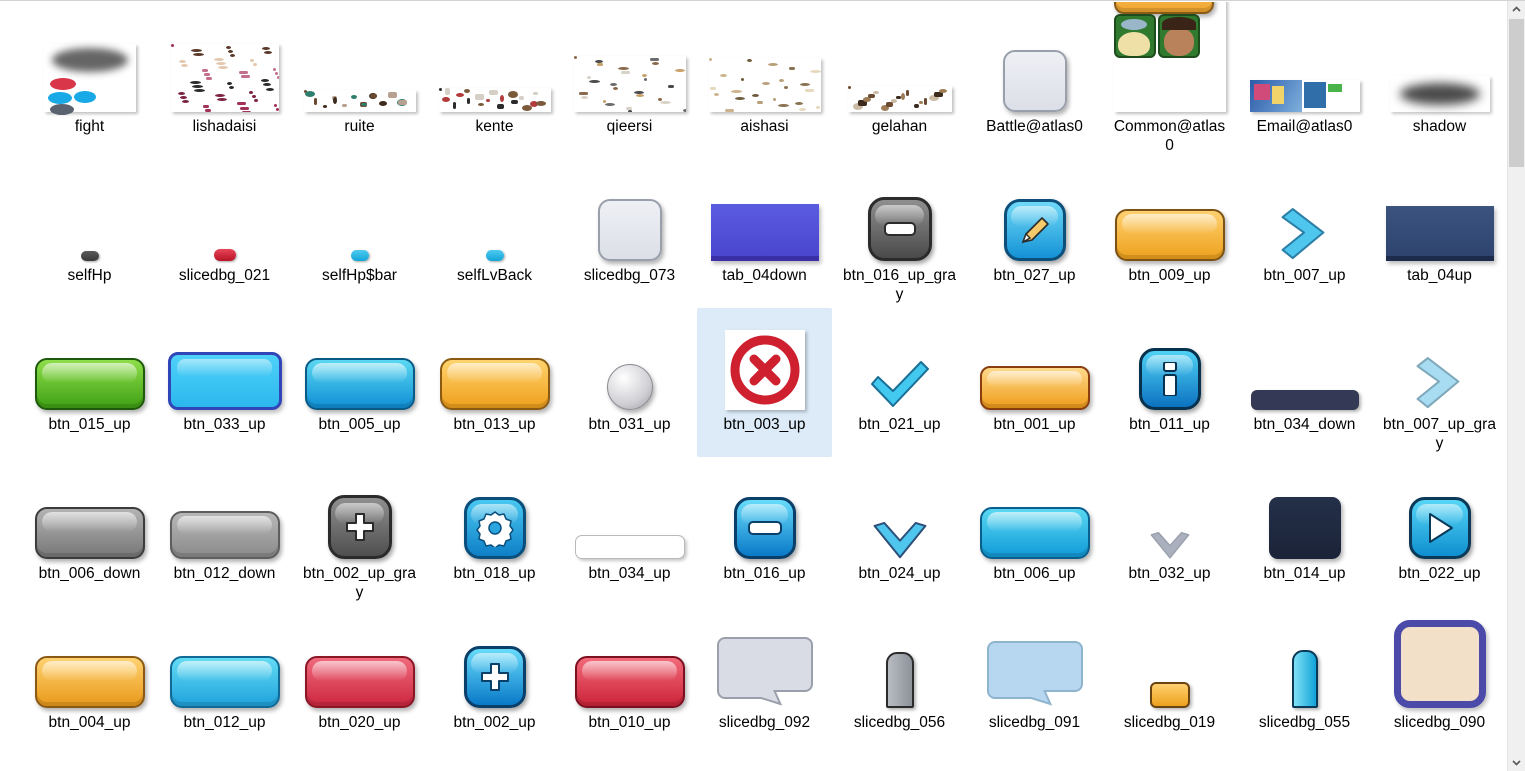 Image resolution: width=1525 pixels, height=771 pixels. Describe the element at coordinates (494, 84) in the screenshot. I see `file-item: kente` at that location.